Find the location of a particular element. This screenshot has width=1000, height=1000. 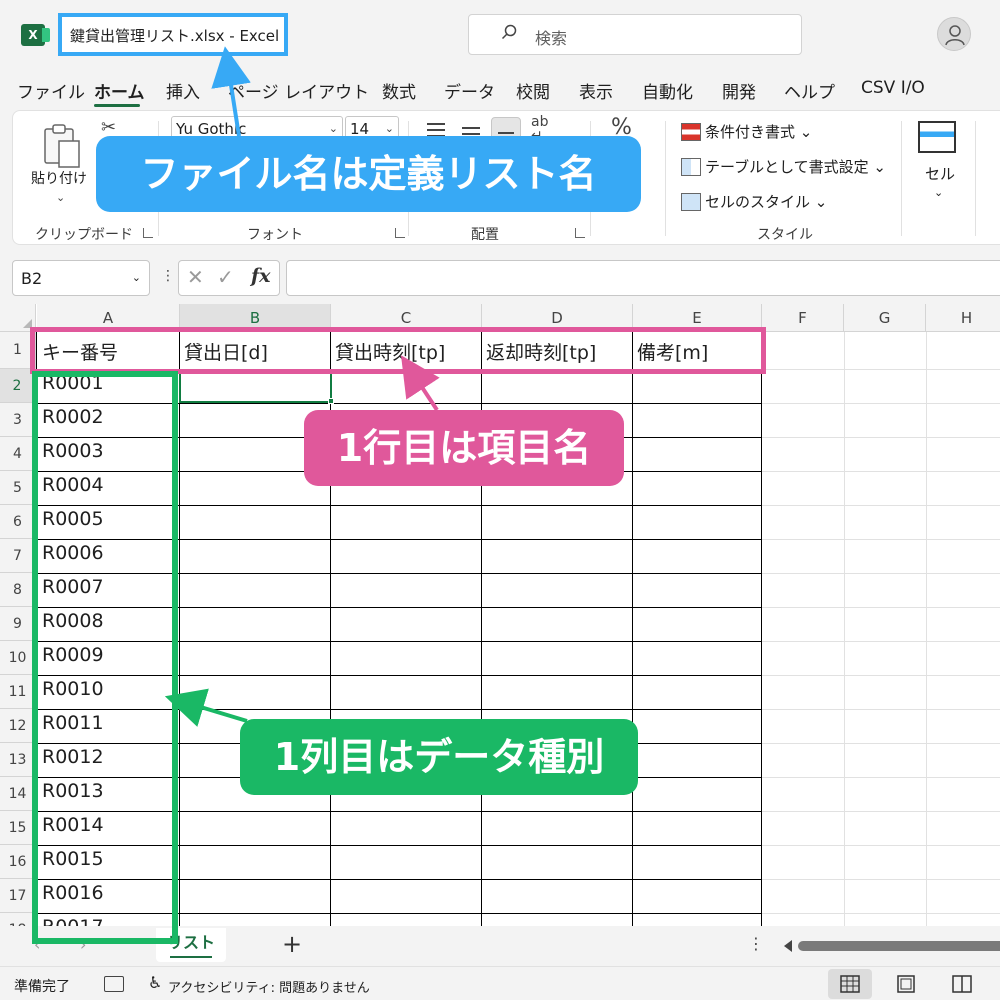

group-label-clipboard: クリップボード is located at coordinates (84, 235).